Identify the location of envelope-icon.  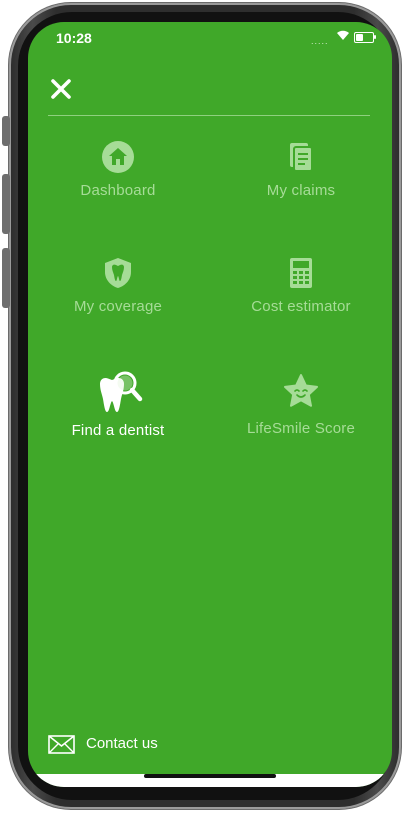
(61, 744).